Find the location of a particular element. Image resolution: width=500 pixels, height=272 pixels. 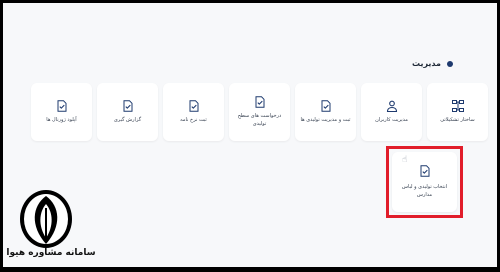

org-chart-icon is located at coordinates (457, 105).